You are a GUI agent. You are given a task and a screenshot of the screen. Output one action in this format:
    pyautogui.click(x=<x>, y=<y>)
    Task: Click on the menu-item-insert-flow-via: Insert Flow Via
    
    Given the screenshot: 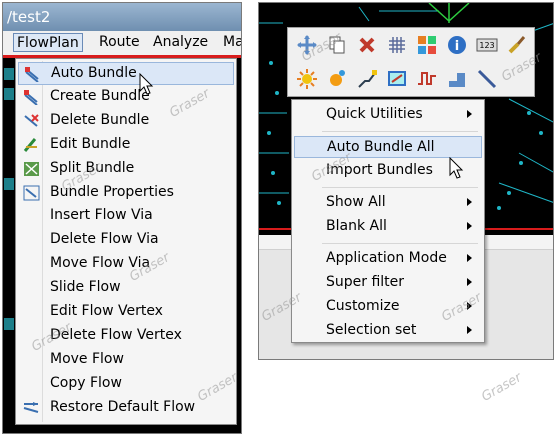 What is the action you would take?
    pyautogui.click(x=126, y=216)
    